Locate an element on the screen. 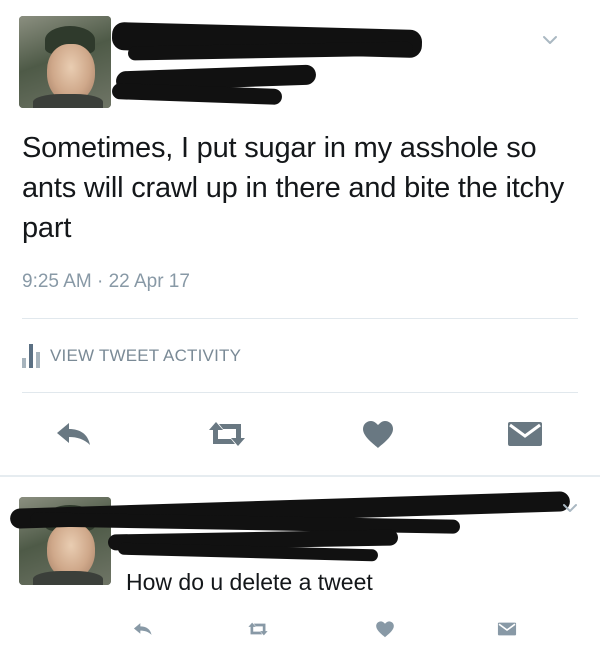 The width and height of the screenshot is (600, 649). avatar is located at coordinates (65, 62).